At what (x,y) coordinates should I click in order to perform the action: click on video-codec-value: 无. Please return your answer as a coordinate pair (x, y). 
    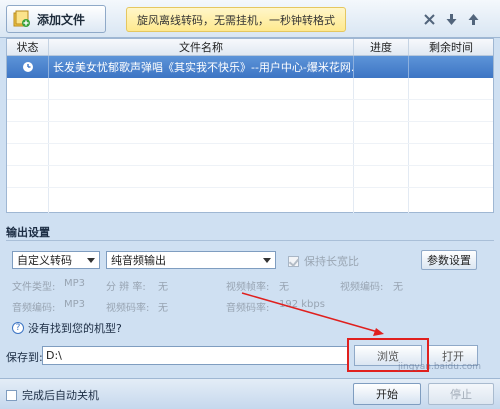
    Looking at the image, I should click on (398, 287).